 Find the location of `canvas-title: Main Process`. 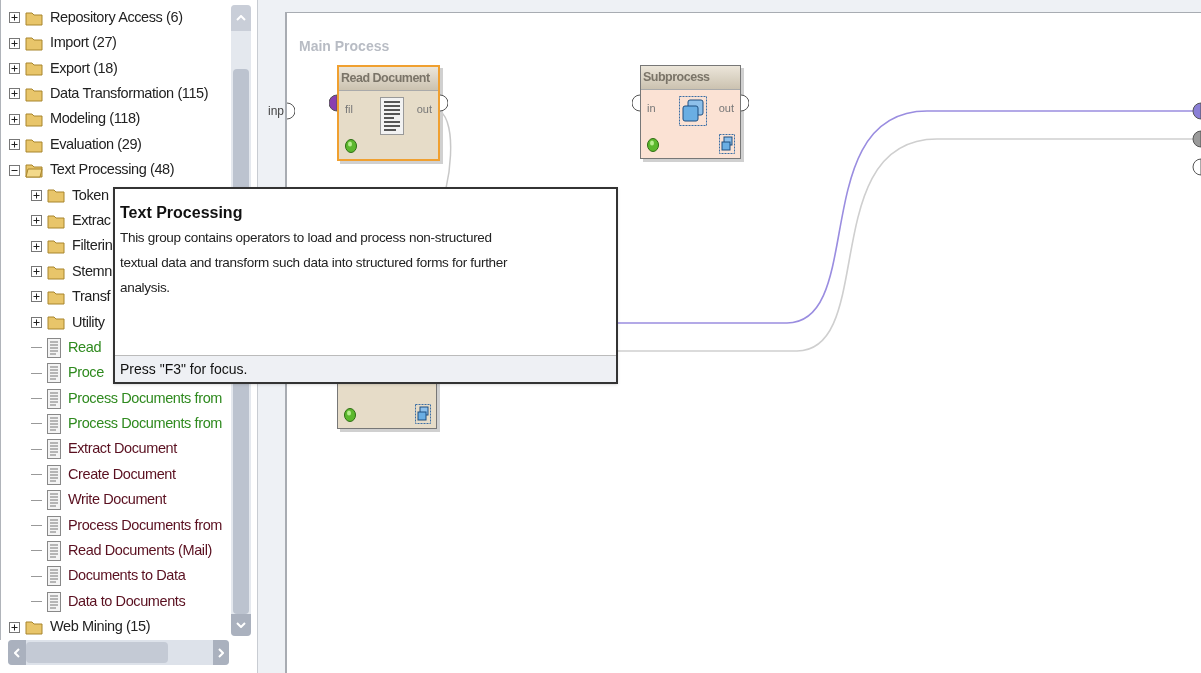

canvas-title: Main Process is located at coordinates (344, 46).